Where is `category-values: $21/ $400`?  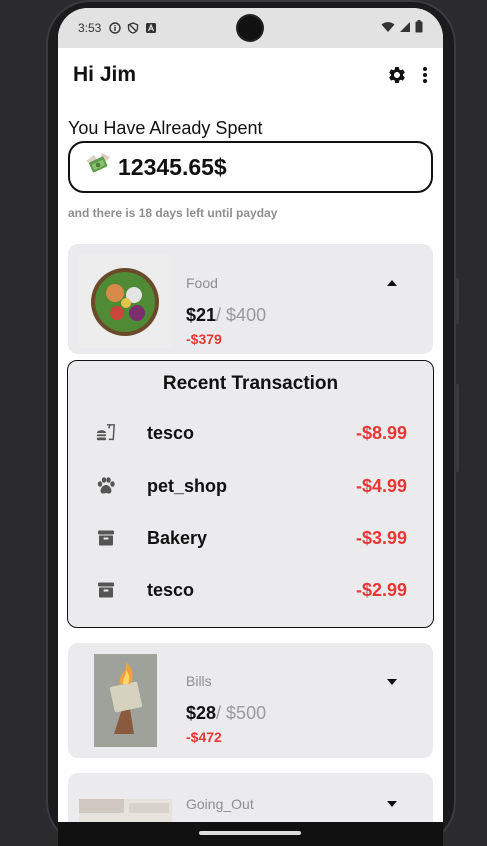
category-values: $21/ $400 is located at coordinates (226, 315).